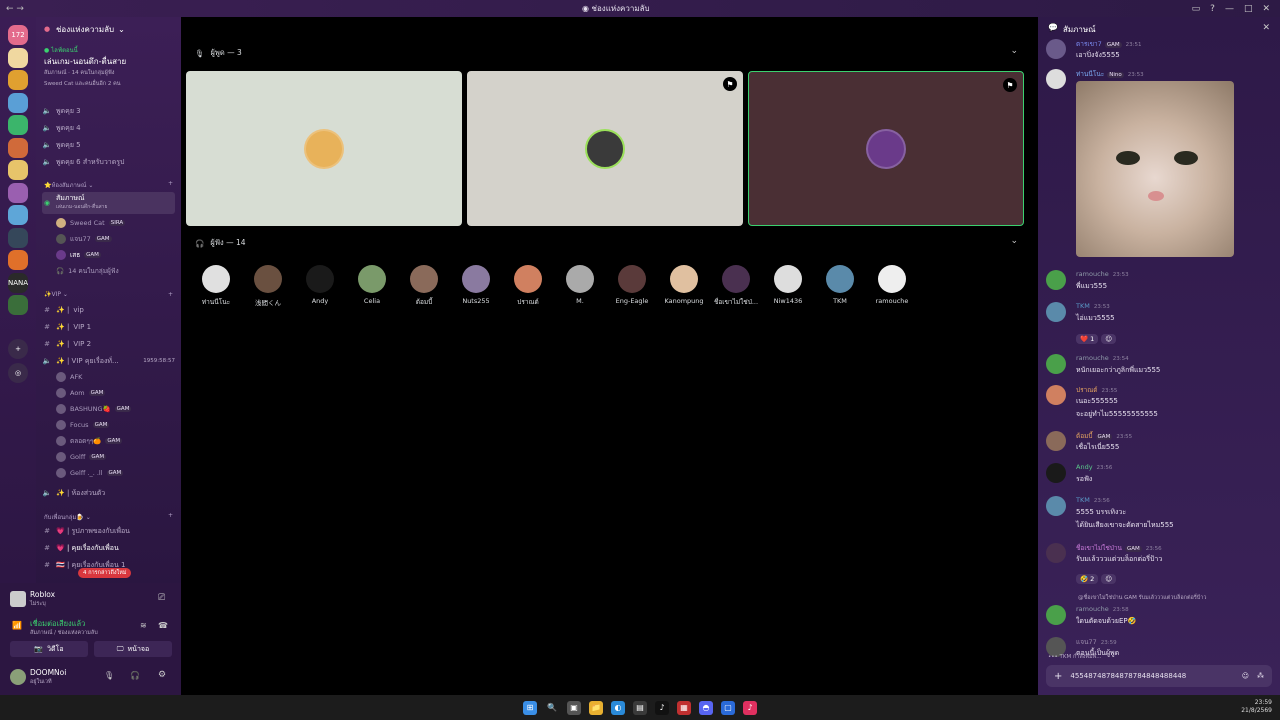 This screenshot has width=1280, height=720. Describe the element at coordinates (85, 61) in the screenshot. I see `event-title: เล่นเกม-นอนดึก-ตื่นสาย` at that location.